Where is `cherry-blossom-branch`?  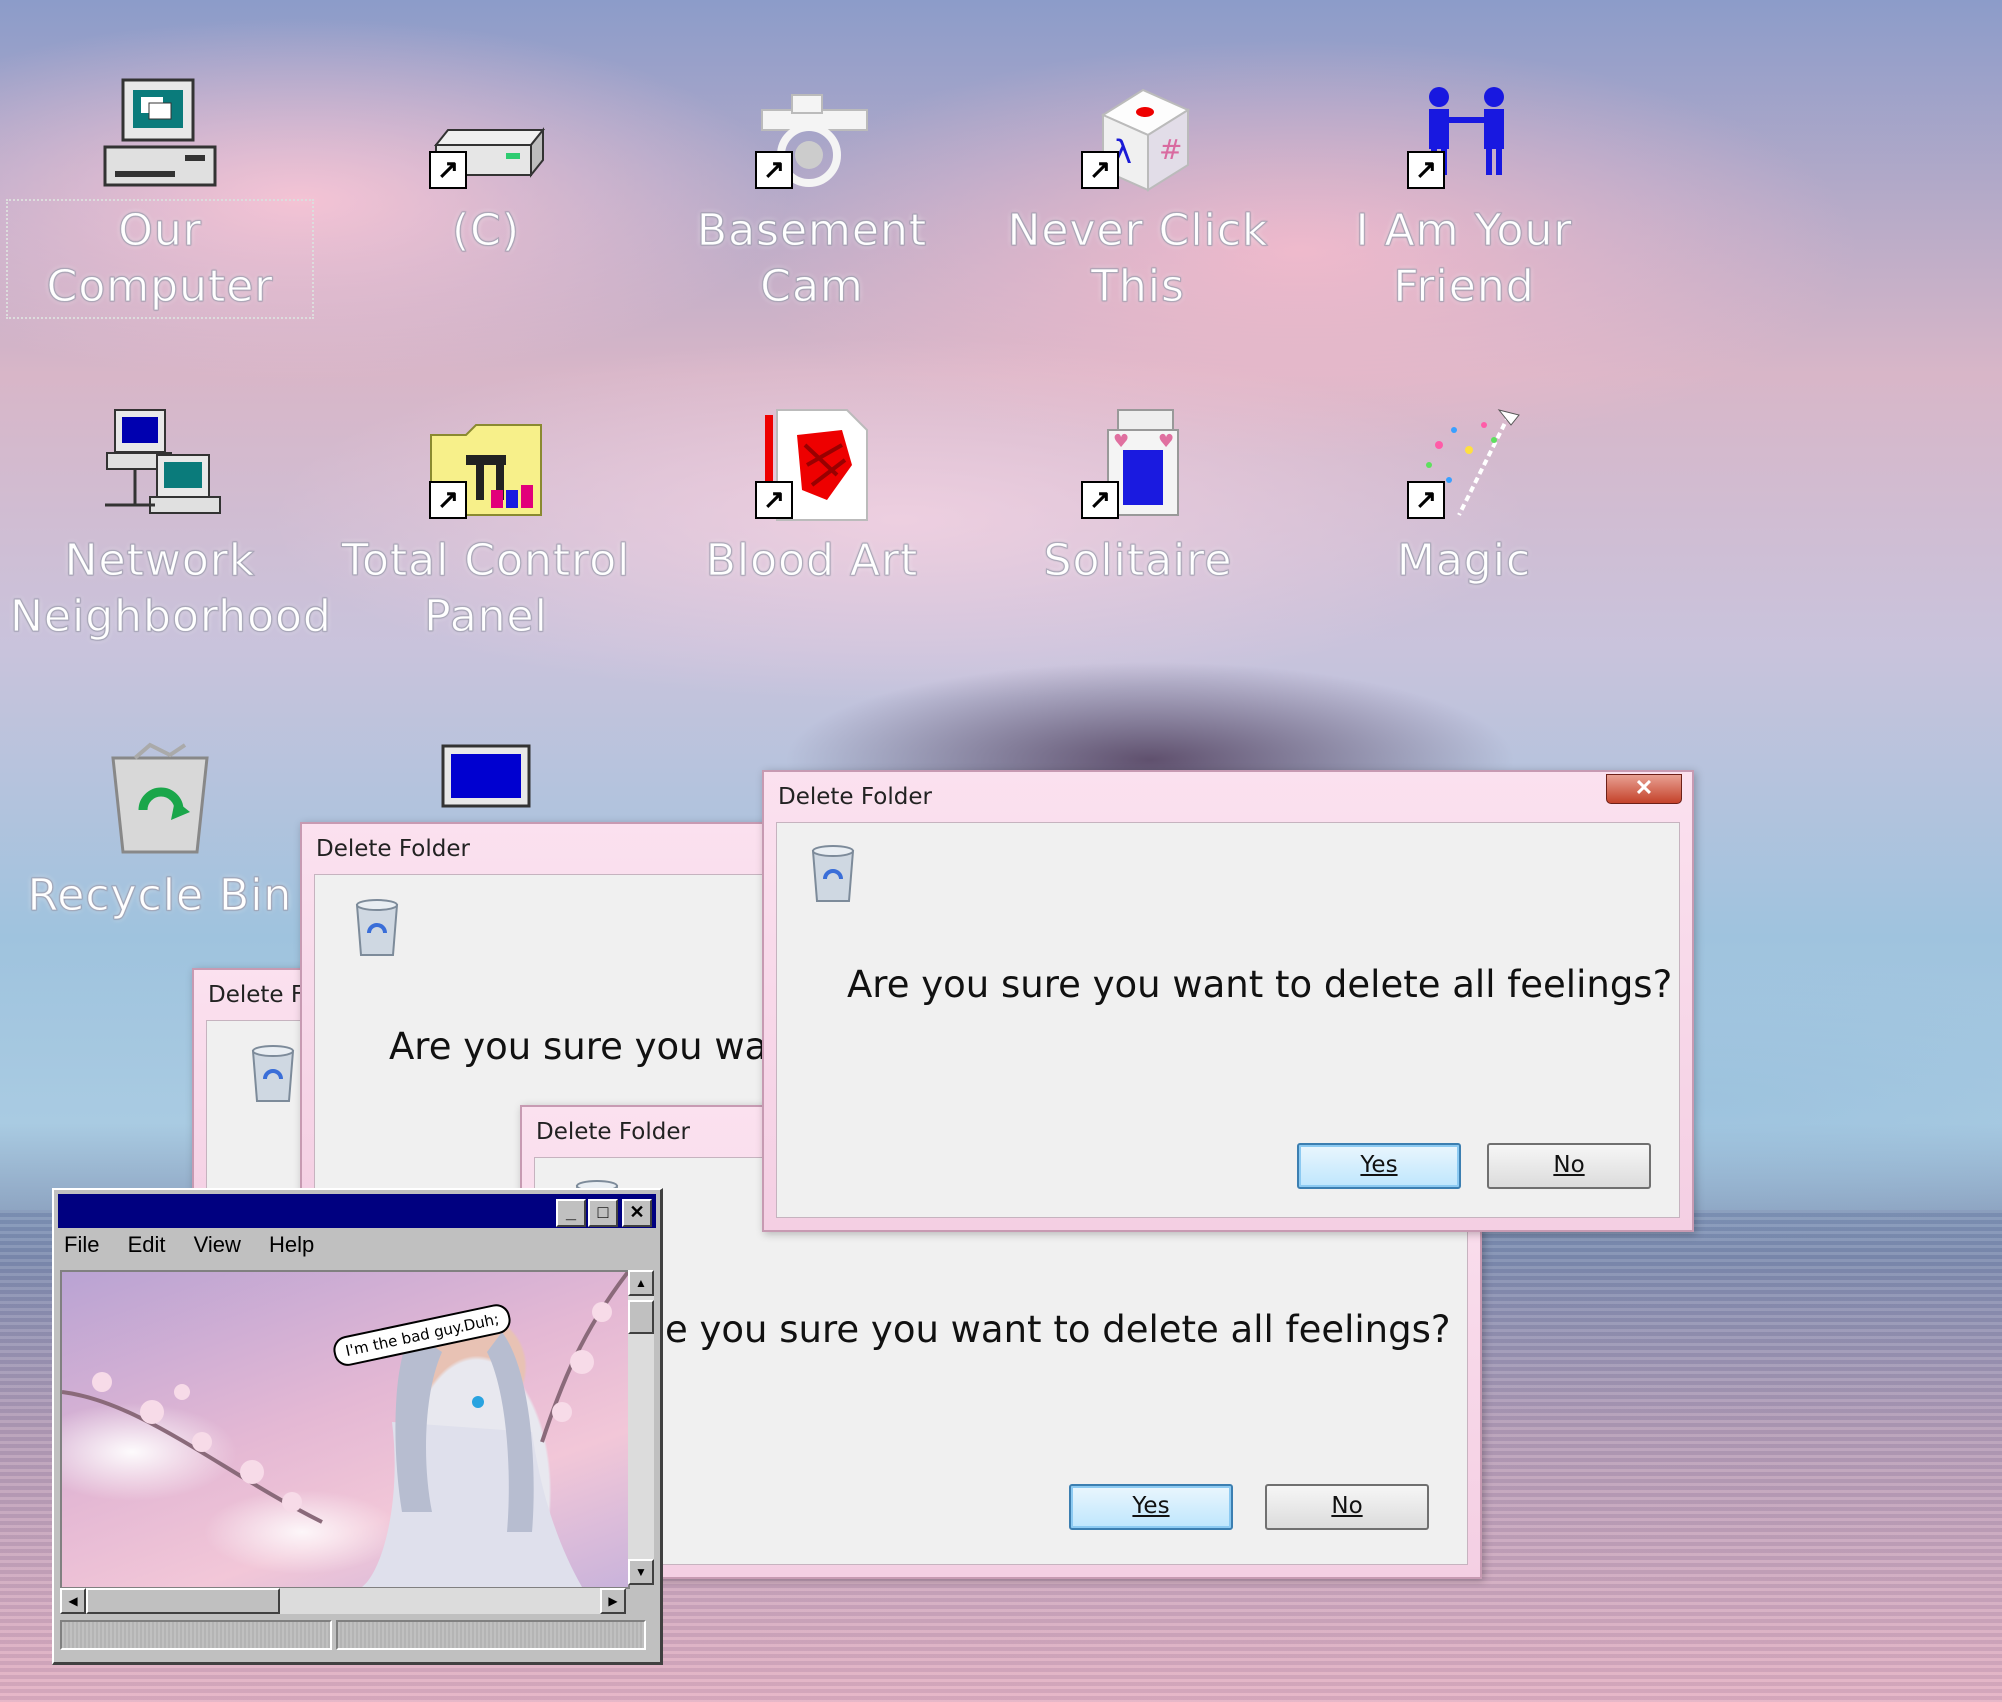
cherry-blossom-branch is located at coordinates (345, 1429).